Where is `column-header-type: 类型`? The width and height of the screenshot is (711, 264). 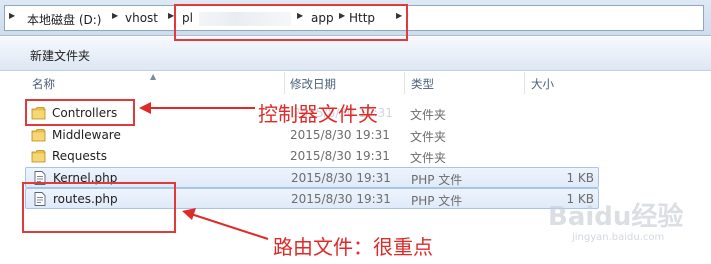 column-header-type: 类型 is located at coordinates (422, 84).